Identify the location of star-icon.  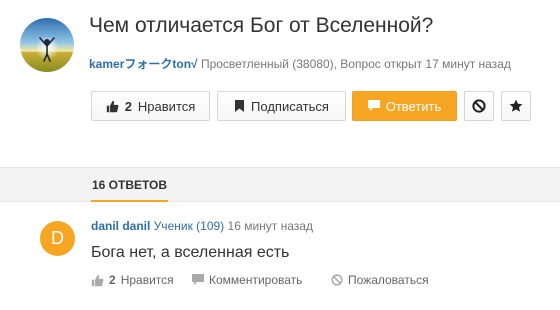
(516, 106).